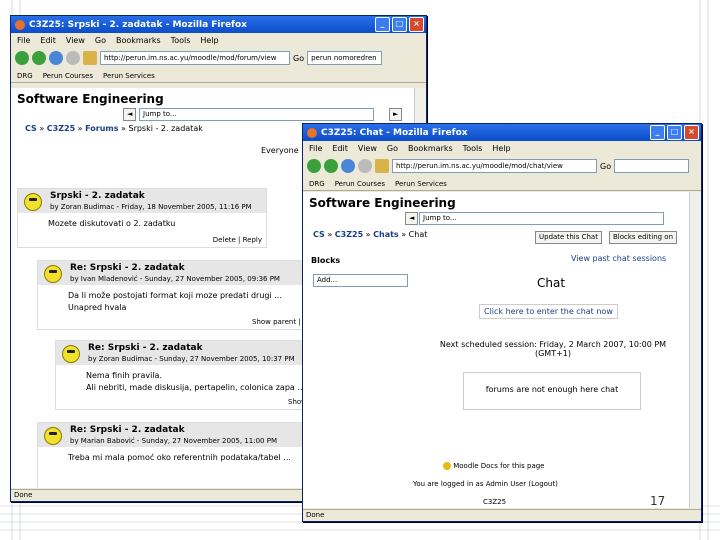 Image resolution: width=720 pixels, height=540 pixels. Describe the element at coordinates (382, 203) in the screenshot. I see `site-title: Software Engineering` at that location.